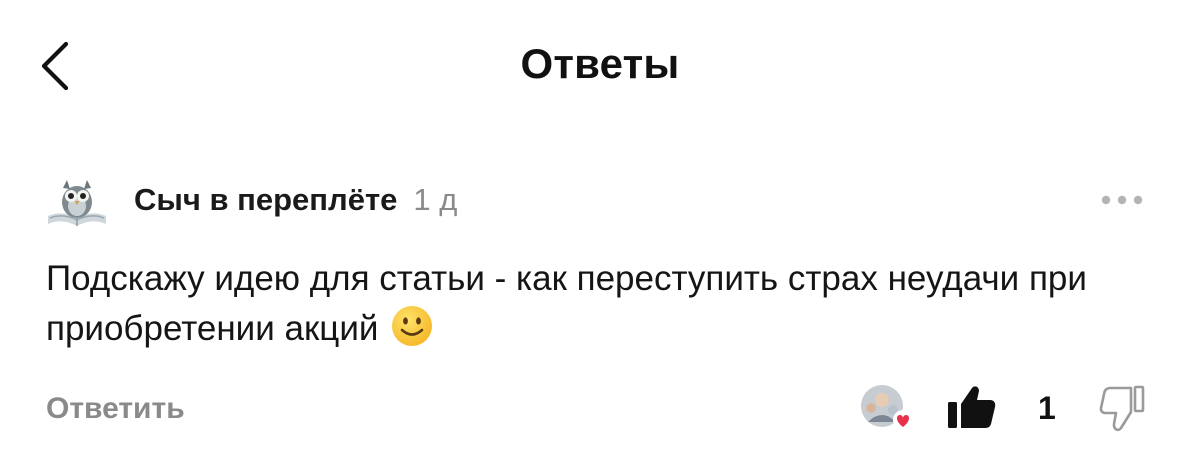 Image resolution: width=1200 pixels, height=450 pixels. What do you see at coordinates (1047, 408) in the screenshot?
I see `like-count: 1` at bounding box center [1047, 408].